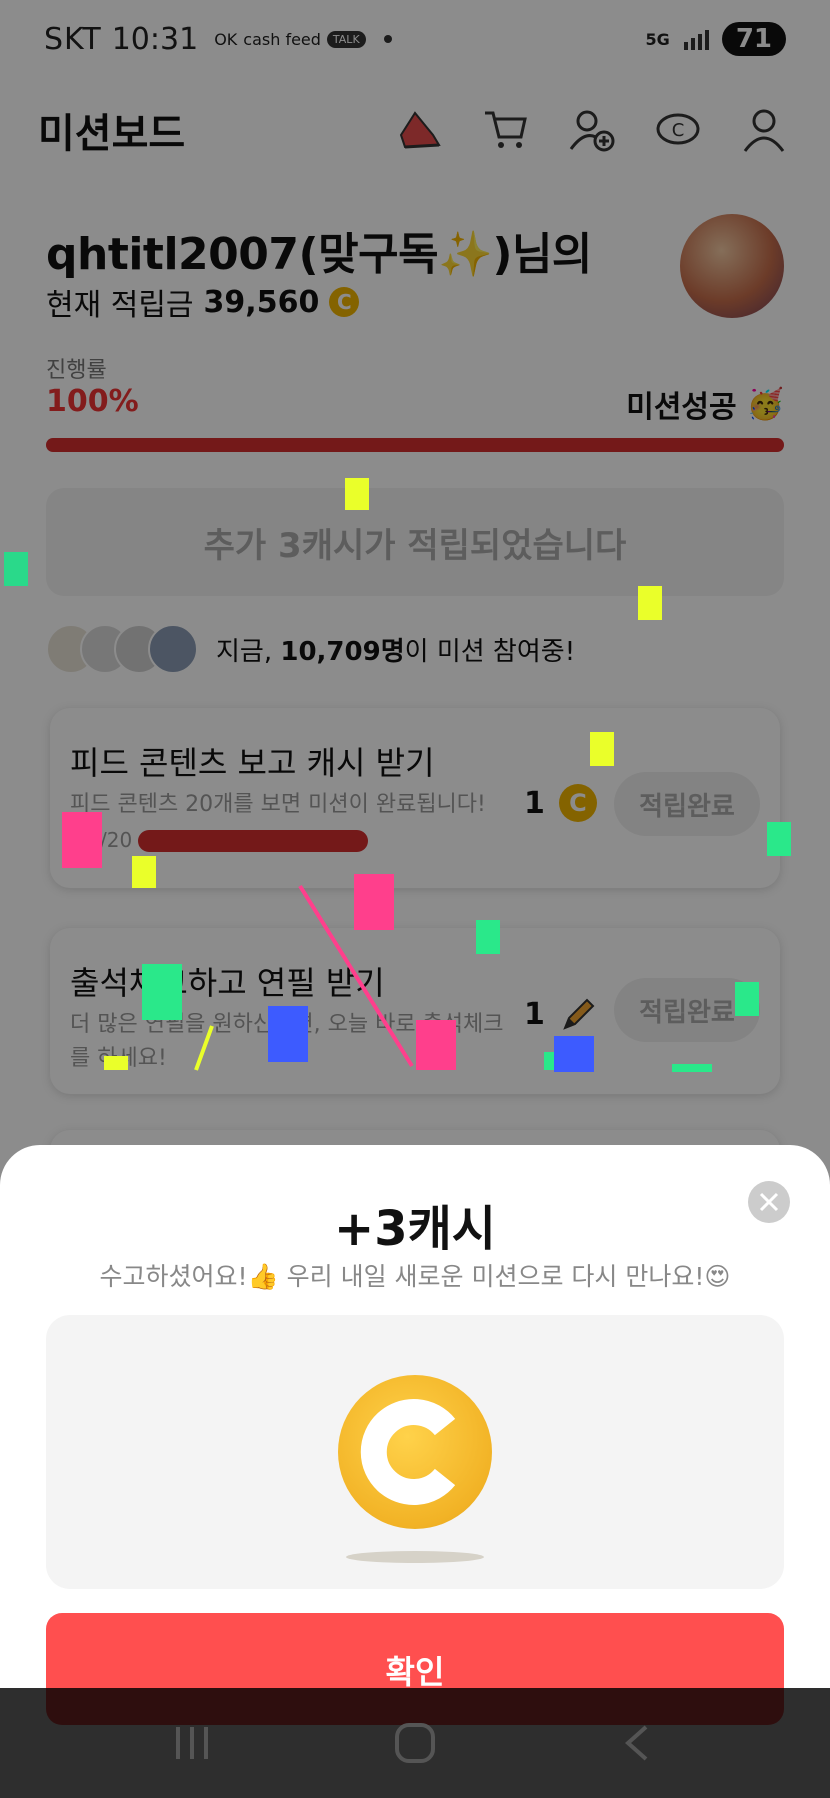  I want to click on modal-subtitle: 수고하셨어요!👍 우리 내일 새로운 미션으로 다시 만나요!😍, so click(415, 1276).